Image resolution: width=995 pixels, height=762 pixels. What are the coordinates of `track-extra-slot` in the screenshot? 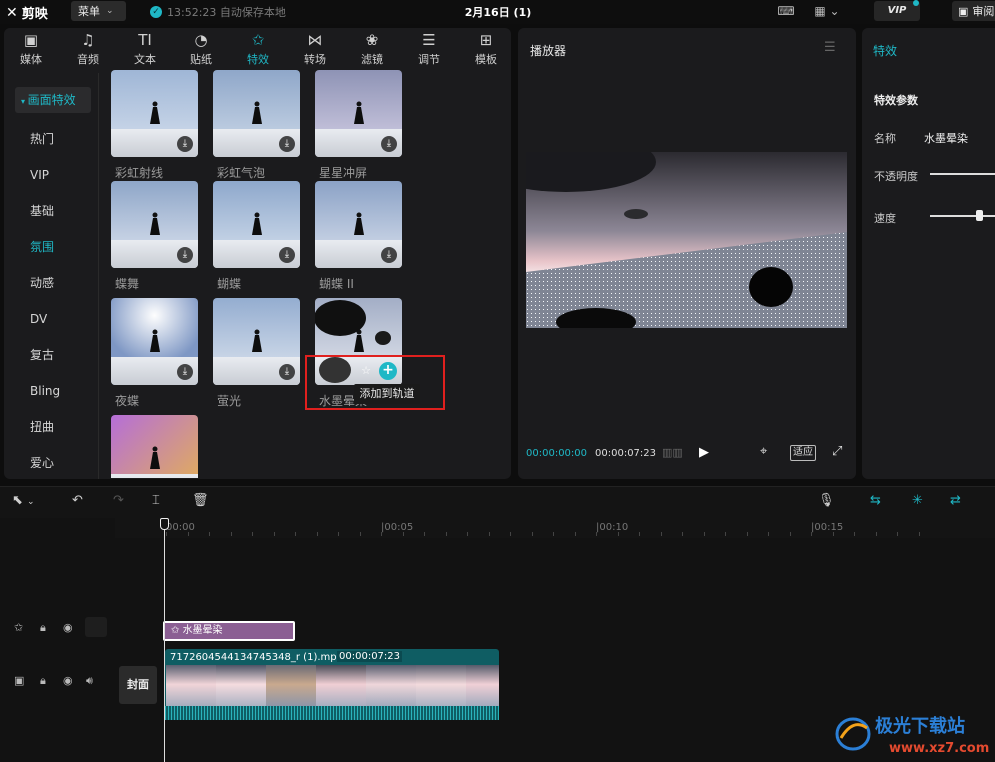 It's located at (96, 627).